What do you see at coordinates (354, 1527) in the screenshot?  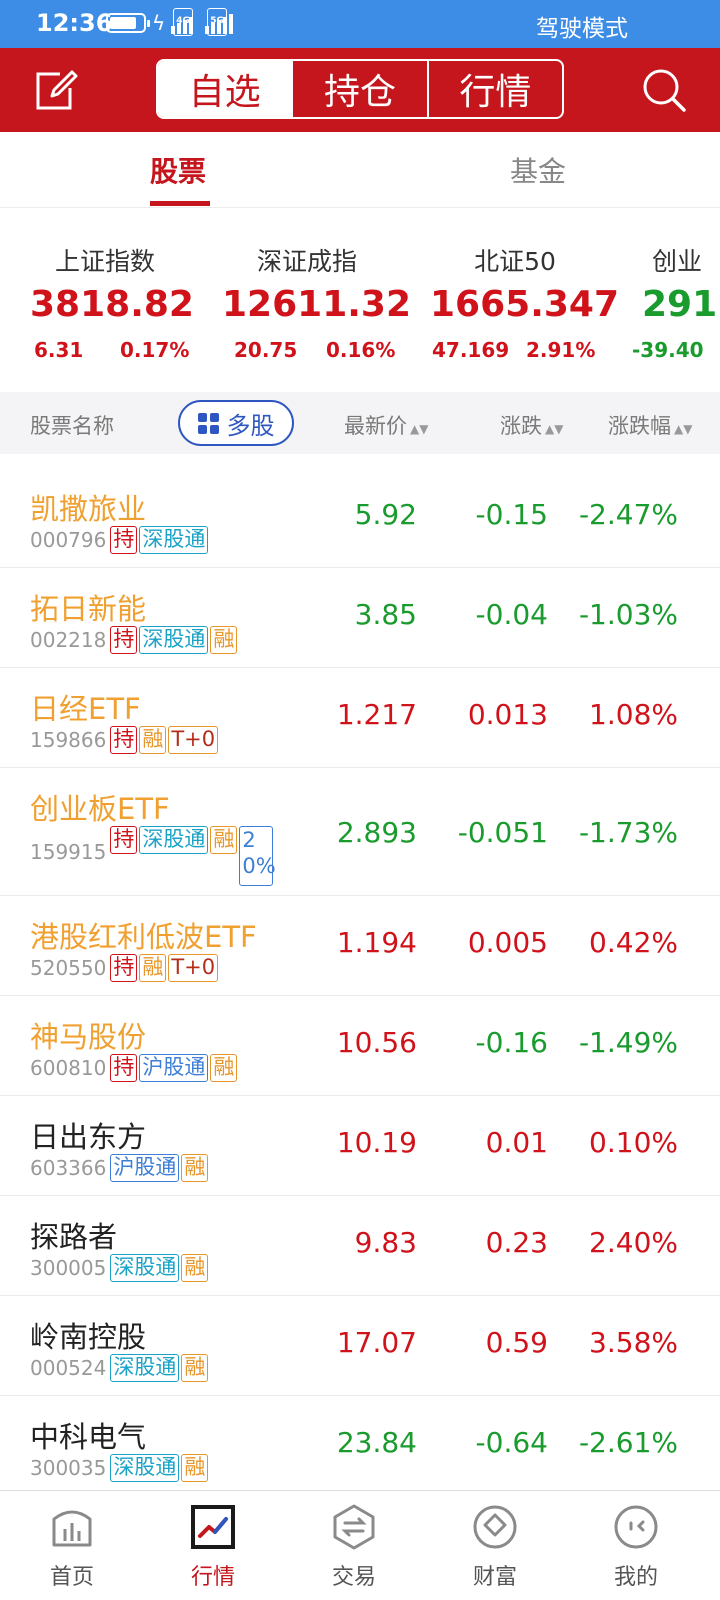 I see `trade-exchange-icon` at bounding box center [354, 1527].